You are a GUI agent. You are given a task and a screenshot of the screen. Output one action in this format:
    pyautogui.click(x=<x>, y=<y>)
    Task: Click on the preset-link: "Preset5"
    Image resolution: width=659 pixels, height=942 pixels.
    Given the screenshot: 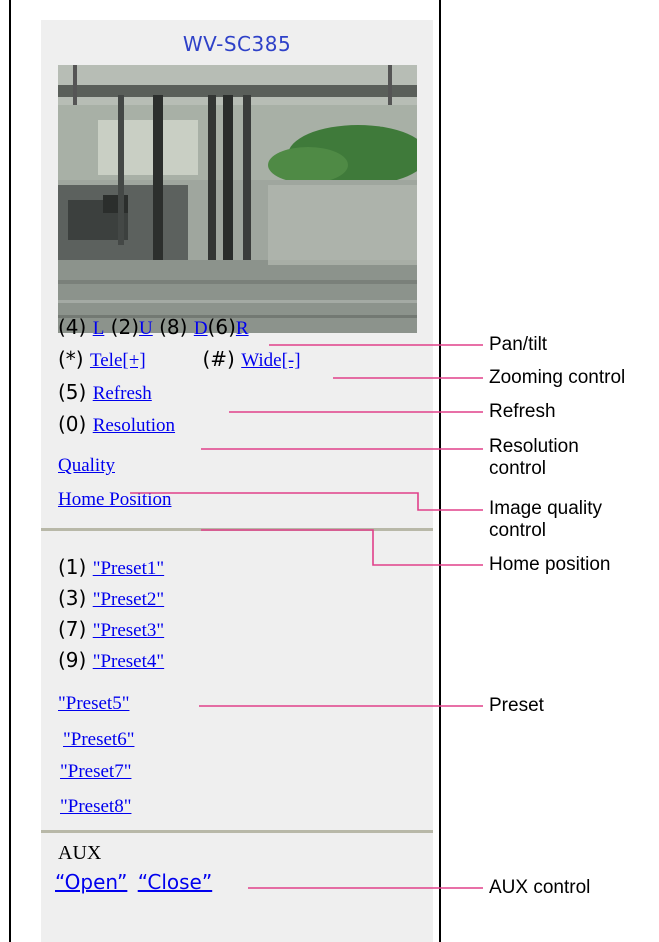 What is the action you would take?
    pyautogui.click(x=93, y=703)
    